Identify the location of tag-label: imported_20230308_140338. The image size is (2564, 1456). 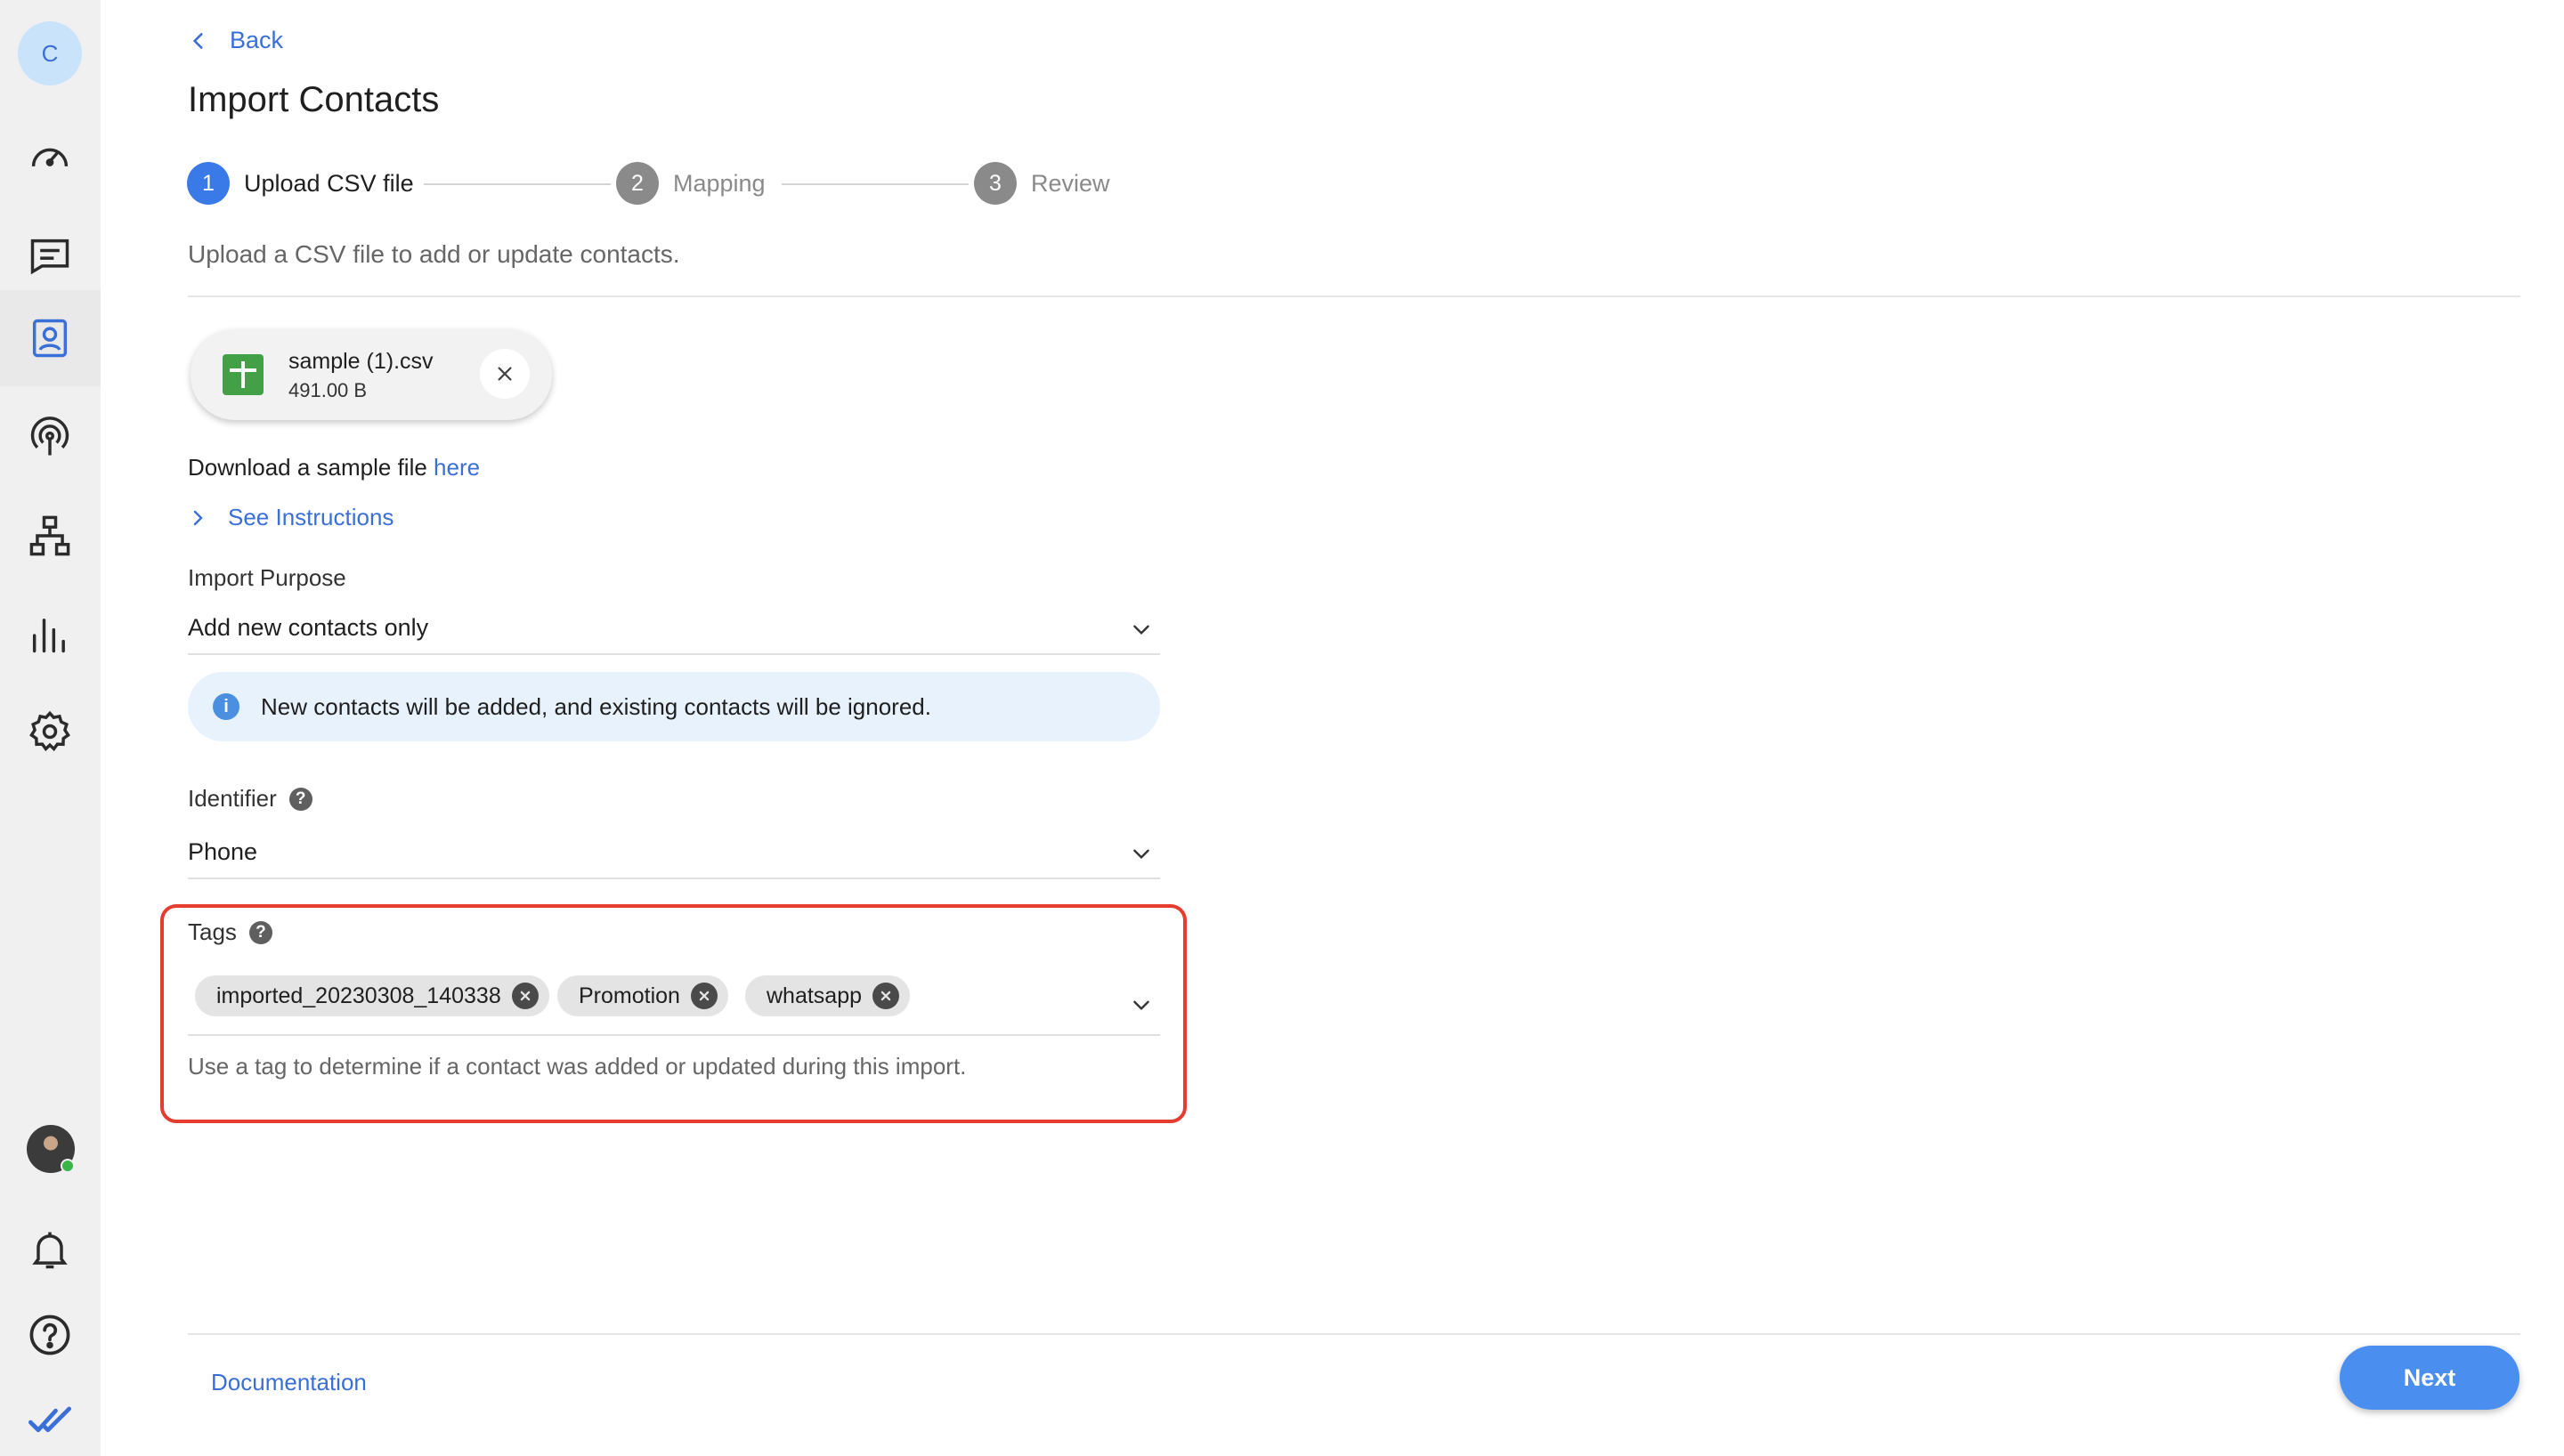
(358, 996).